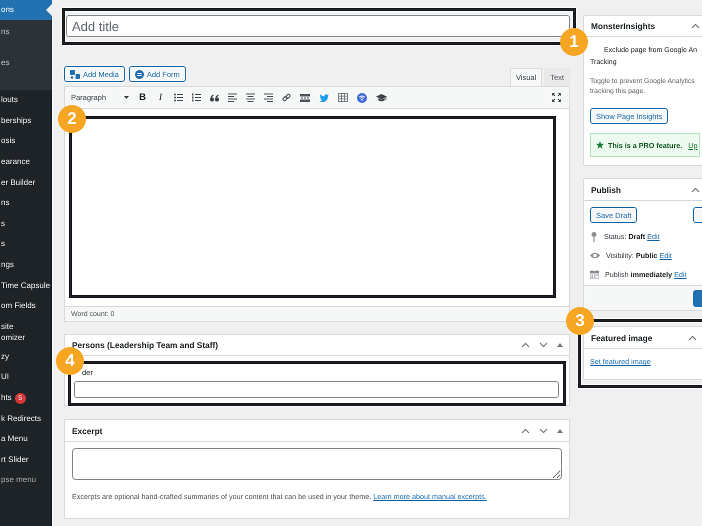 The image size is (702, 526). Describe the element at coordinates (621, 337) in the screenshot. I see `panel-title: Featured image` at that location.